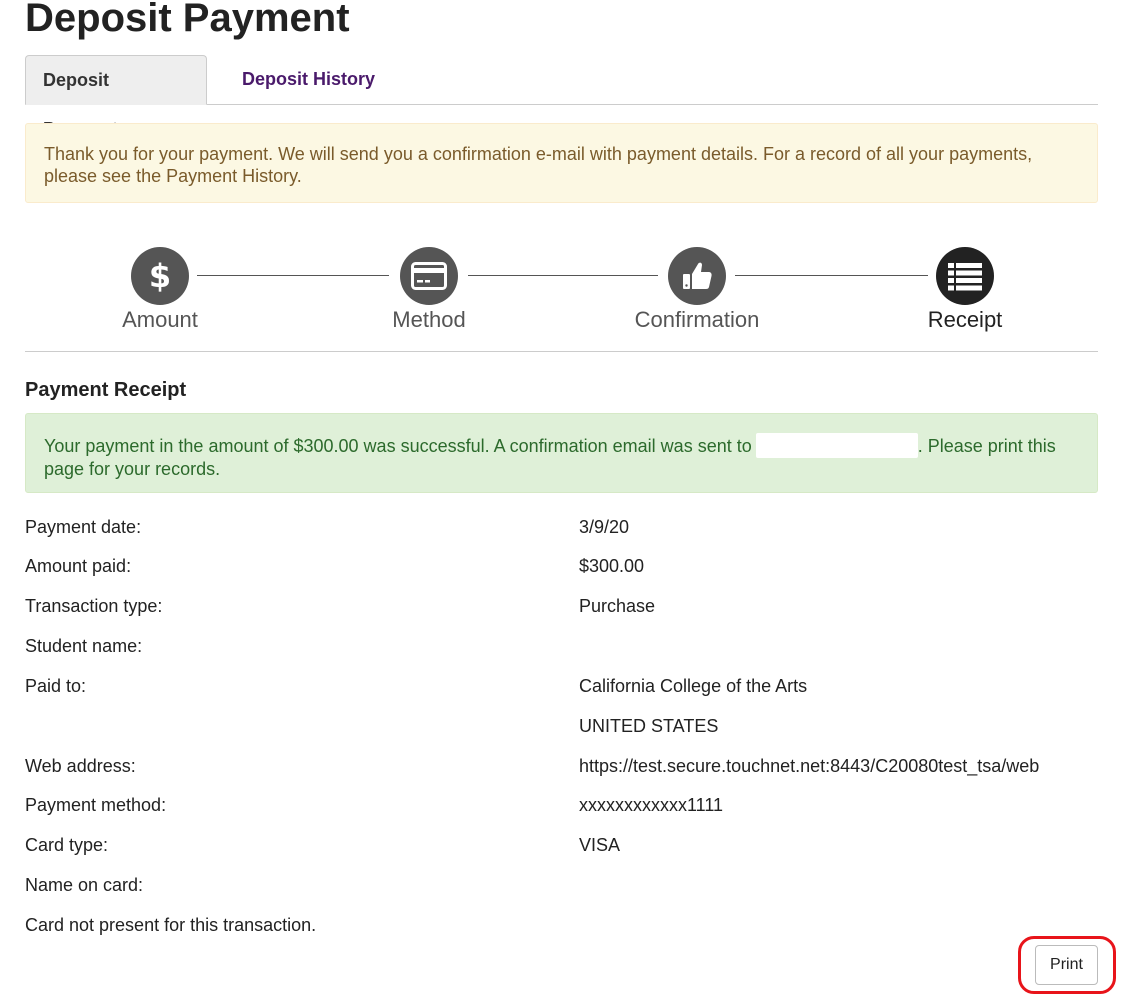 The width and height of the screenshot is (1130, 1005). I want to click on row-value: $300.00, so click(612, 566).